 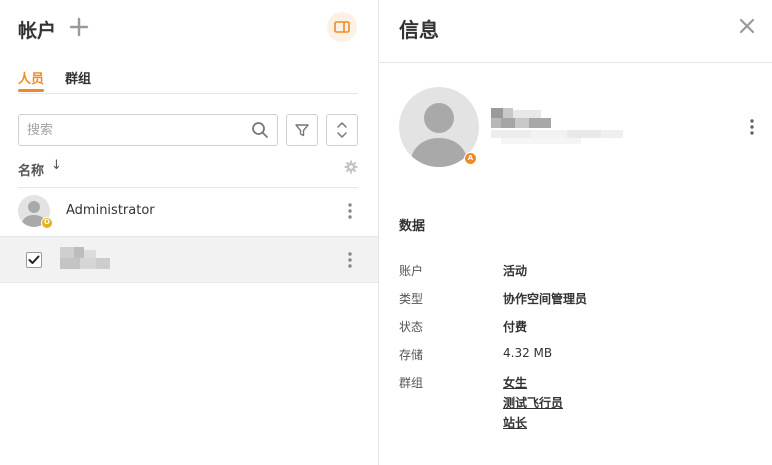 I want to click on info-label-groups: 群组, so click(x=411, y=383).